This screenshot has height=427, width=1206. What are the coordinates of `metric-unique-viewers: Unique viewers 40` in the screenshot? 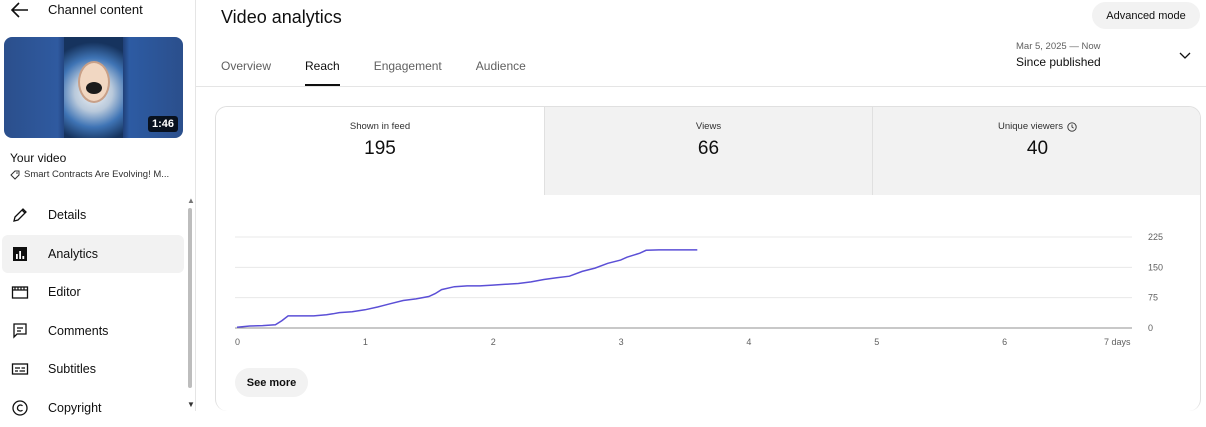 It's located at (1036, 151).